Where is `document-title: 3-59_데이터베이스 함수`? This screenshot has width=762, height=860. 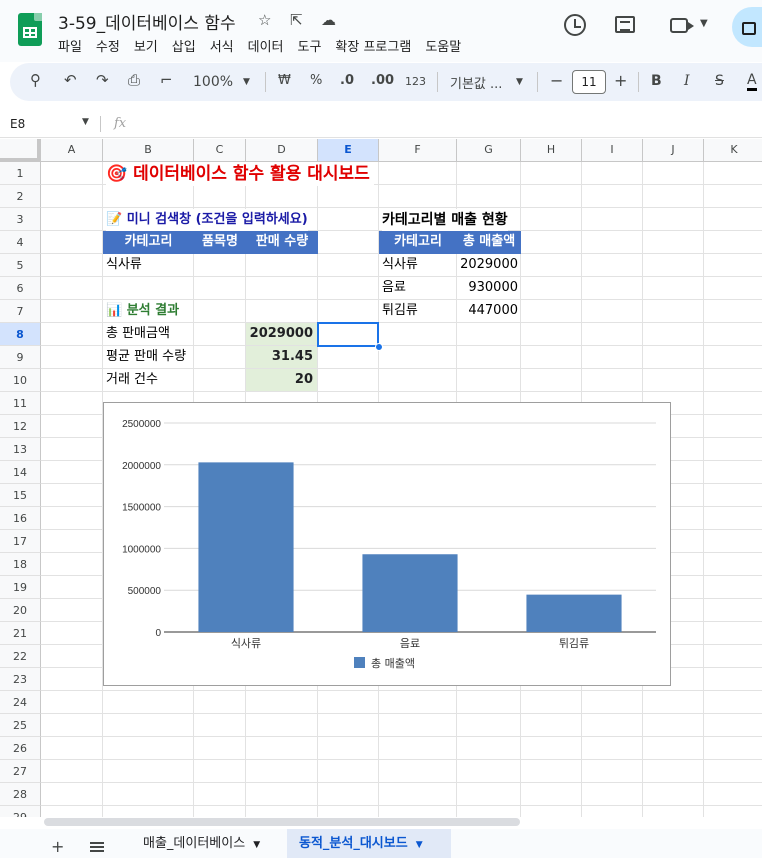
document-title: 3-59_데이터베이스 함수 is located at coordinates (147, 21).